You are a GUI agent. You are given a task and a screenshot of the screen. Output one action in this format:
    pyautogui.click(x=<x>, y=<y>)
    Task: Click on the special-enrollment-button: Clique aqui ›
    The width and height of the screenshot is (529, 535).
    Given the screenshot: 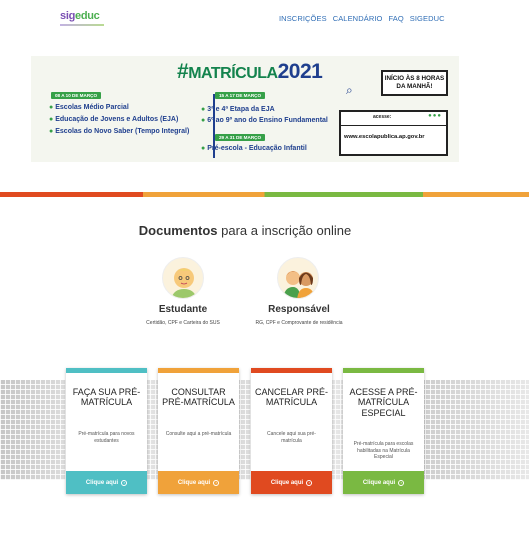 What is the action you would take?
    pyautogui.click(x=383, y=482)
    